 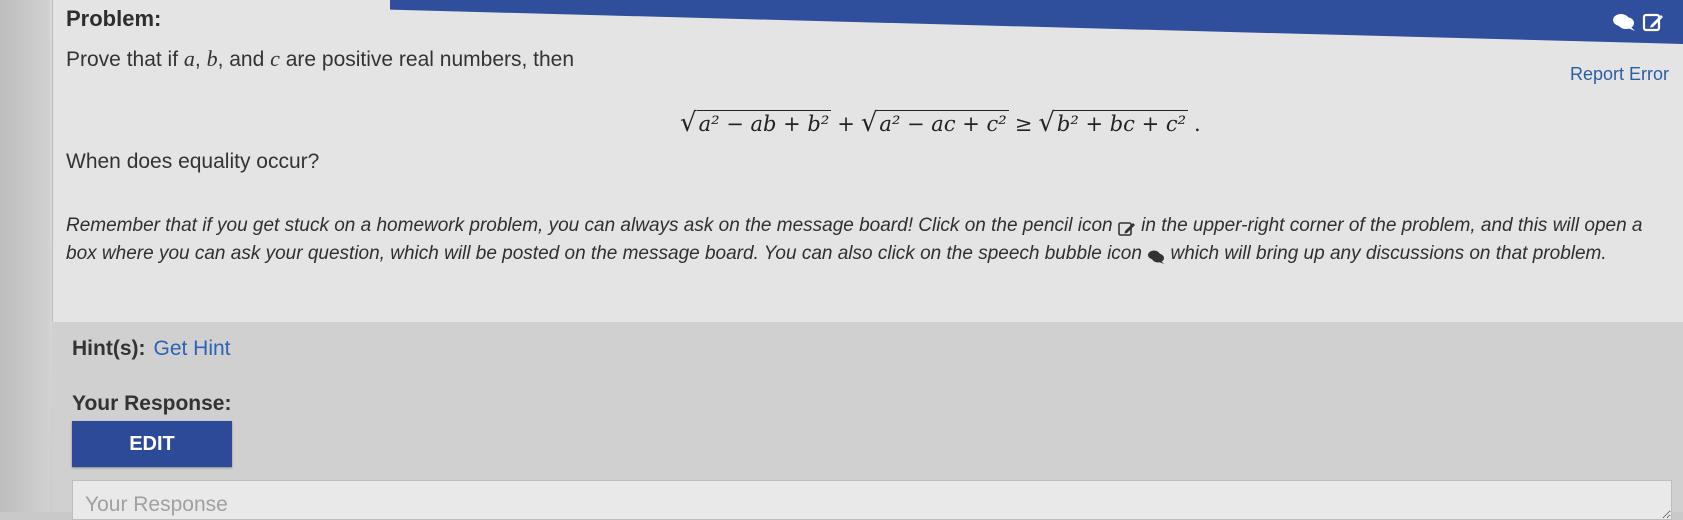 What do you see at coordinates (152, 444) in the screenshot?
I see `edit-button: EDIT` at bounding box center [152, 444].